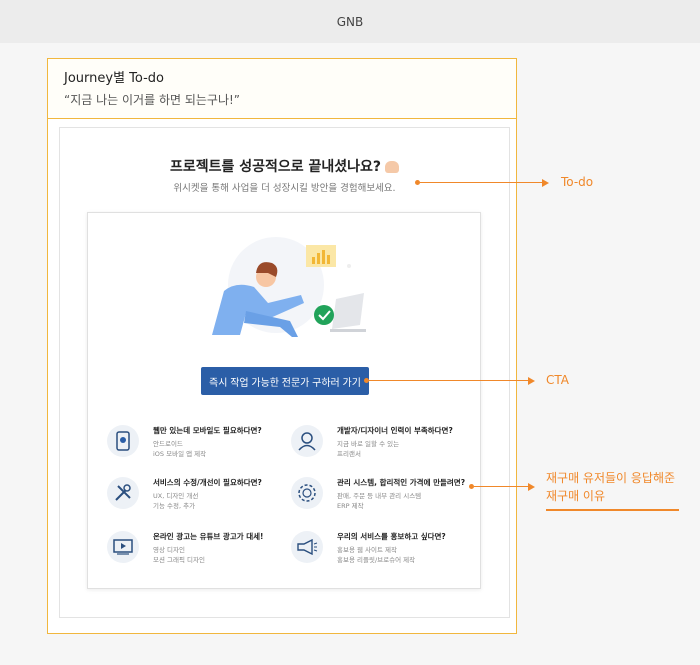  What do you see at coordinates (174, 506) in the screenshot?
I see `service-detail: 기능 수정, 추가` at bounding box center [174, 506].